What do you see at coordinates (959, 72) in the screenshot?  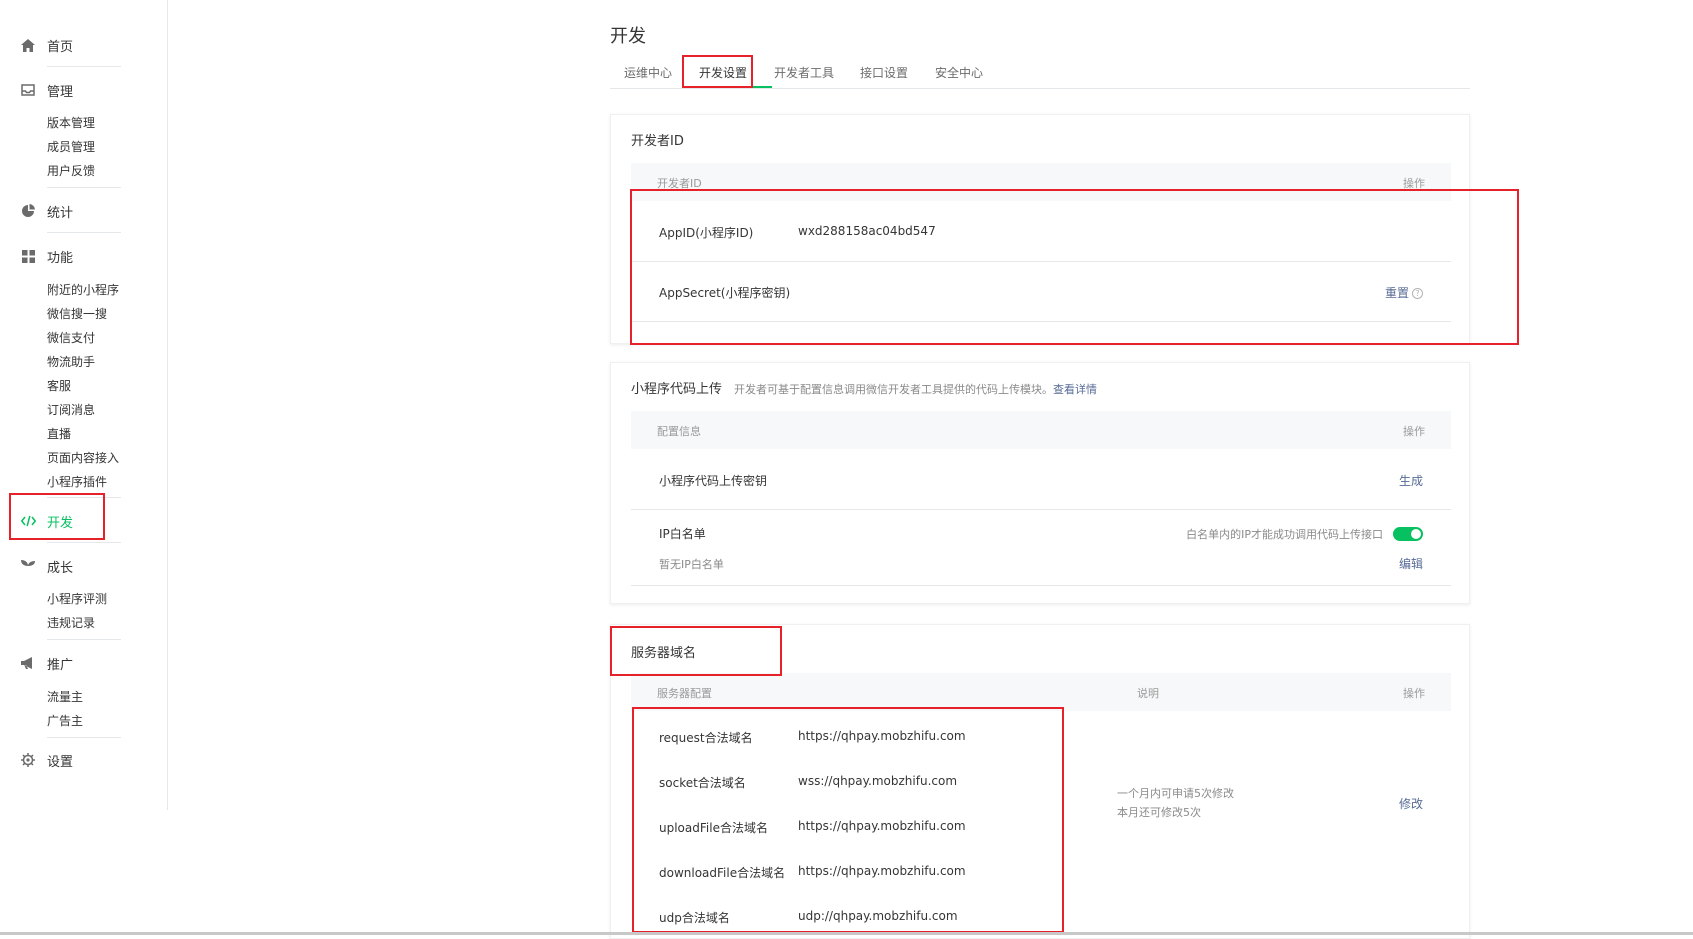 I see `tab-security: 安全中心` at bounding box center [959, 72].